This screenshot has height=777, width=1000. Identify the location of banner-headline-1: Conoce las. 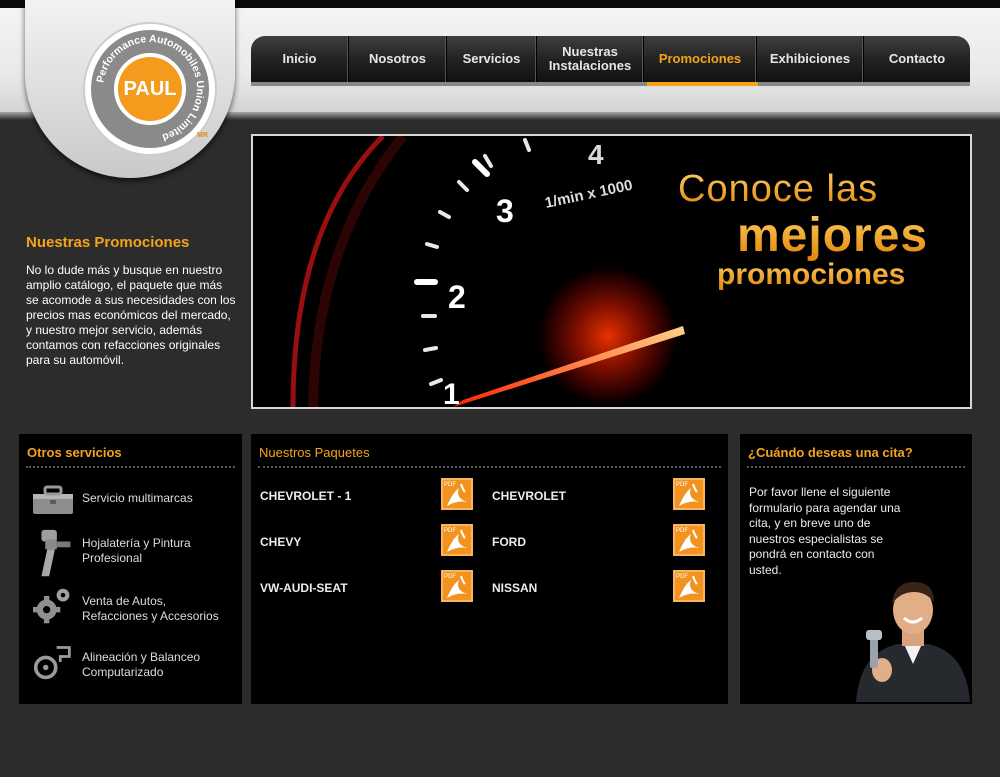
(778, 189).